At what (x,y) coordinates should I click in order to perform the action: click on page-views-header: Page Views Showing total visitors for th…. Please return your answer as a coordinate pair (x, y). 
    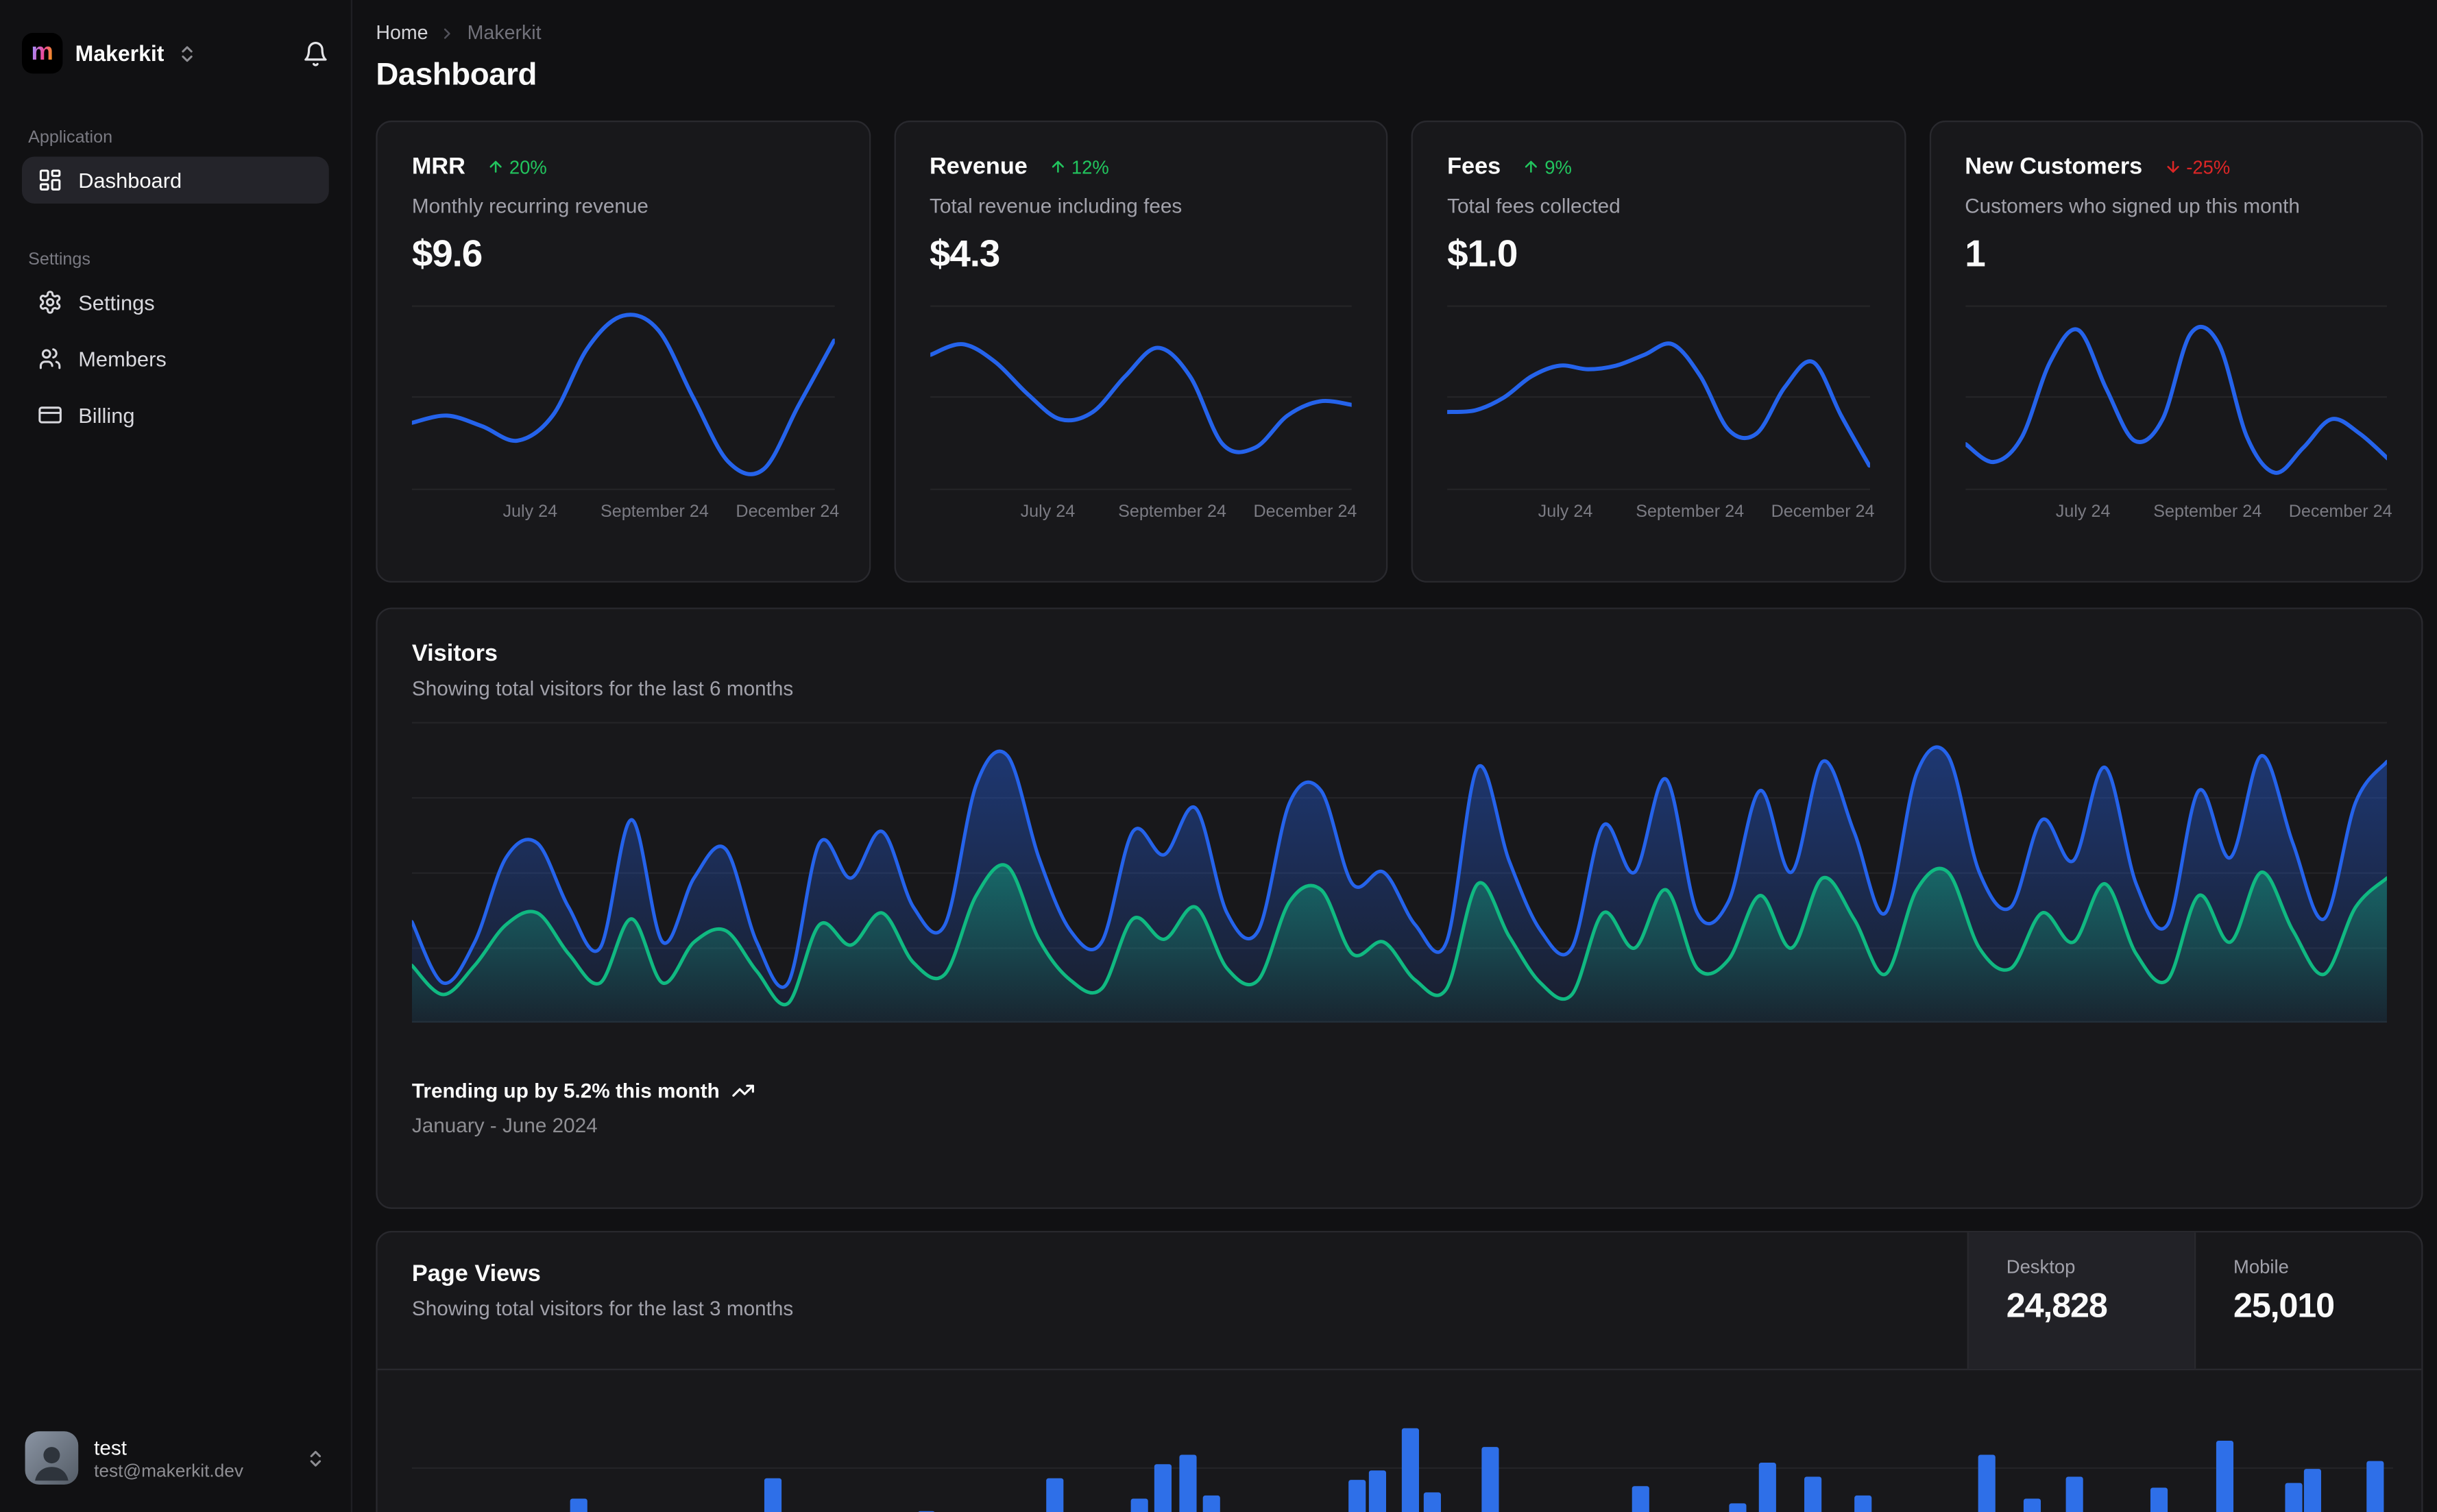
    Looking at the image, I should click on (1399, 1302).